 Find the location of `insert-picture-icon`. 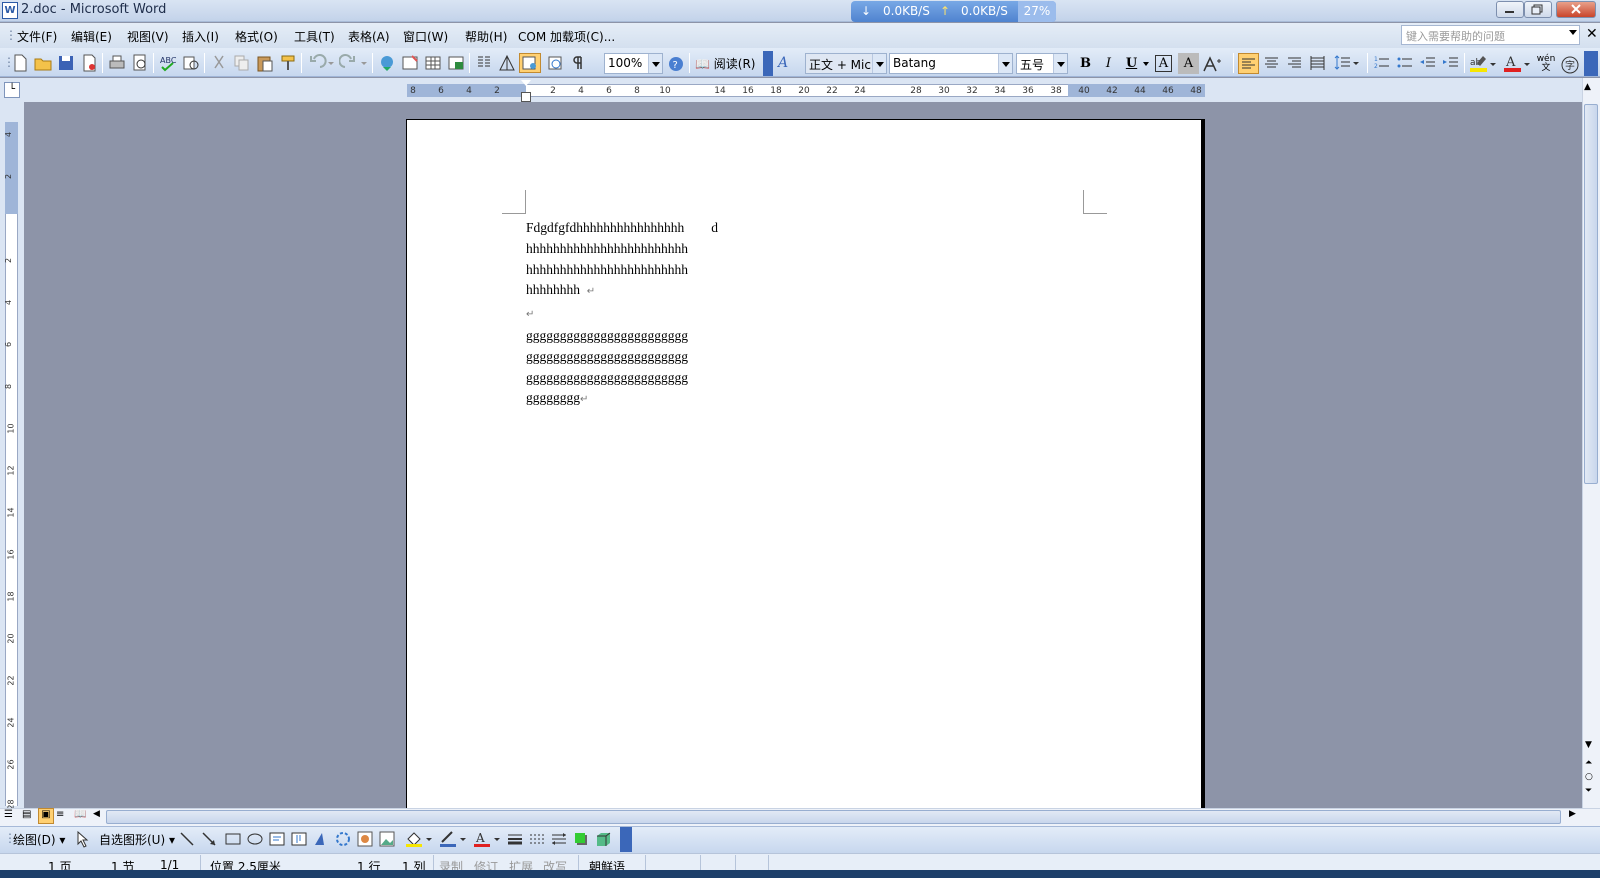

insert-picture-icon is located at coordinates (387, 839).